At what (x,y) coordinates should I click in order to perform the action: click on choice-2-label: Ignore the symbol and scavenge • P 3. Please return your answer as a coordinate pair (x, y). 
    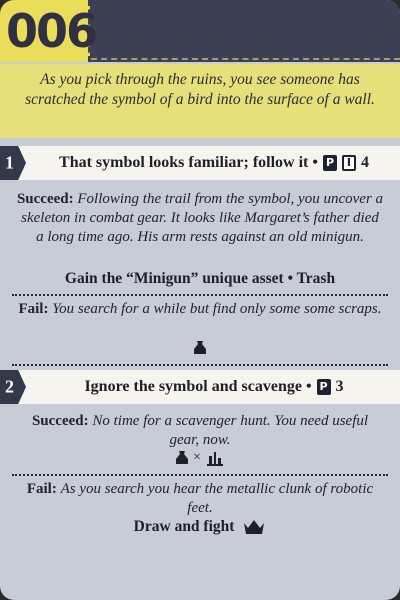
    Looking at the image, I should click on (214, 386).